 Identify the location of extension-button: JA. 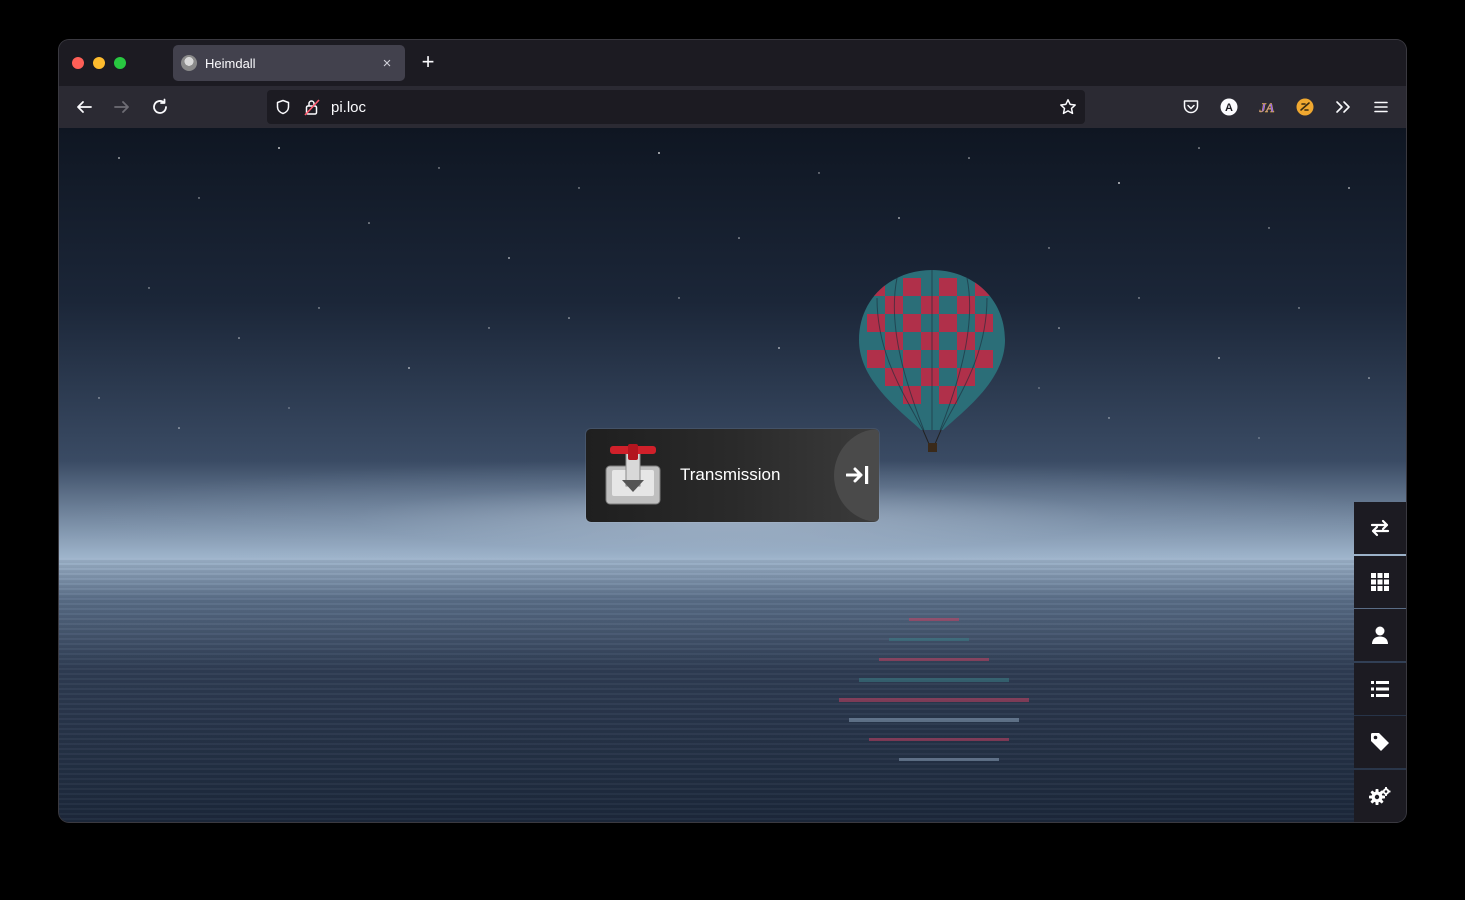
(1267, 107).